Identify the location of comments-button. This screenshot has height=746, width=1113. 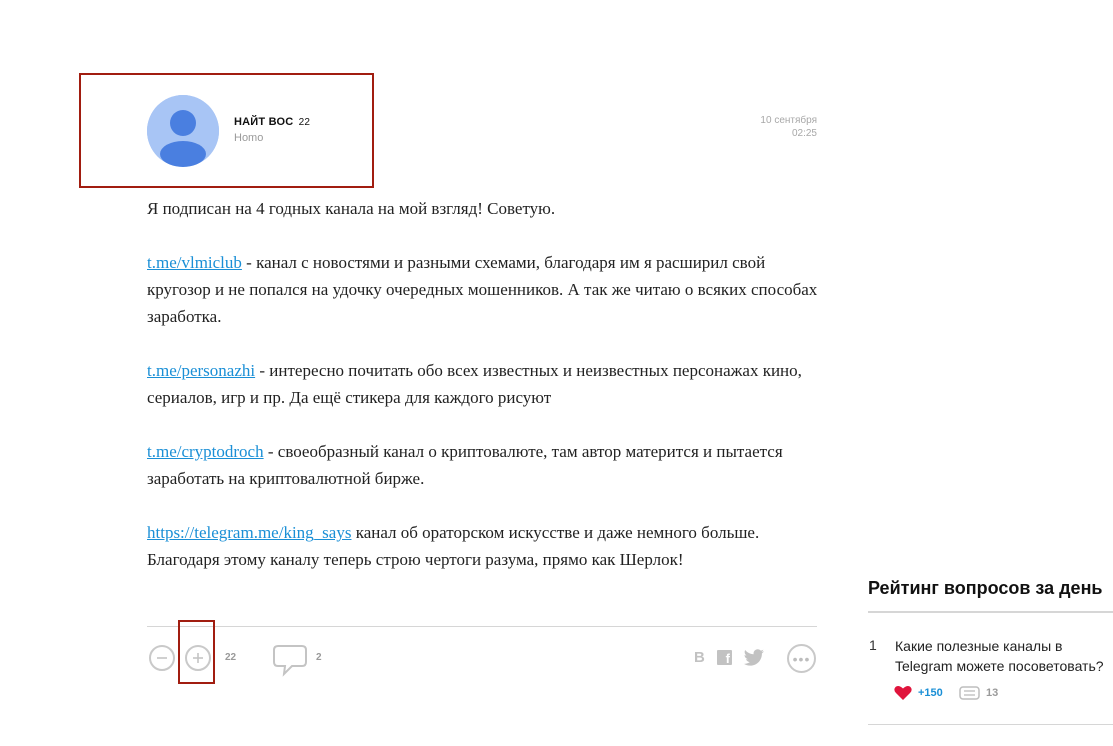
(290, 662).